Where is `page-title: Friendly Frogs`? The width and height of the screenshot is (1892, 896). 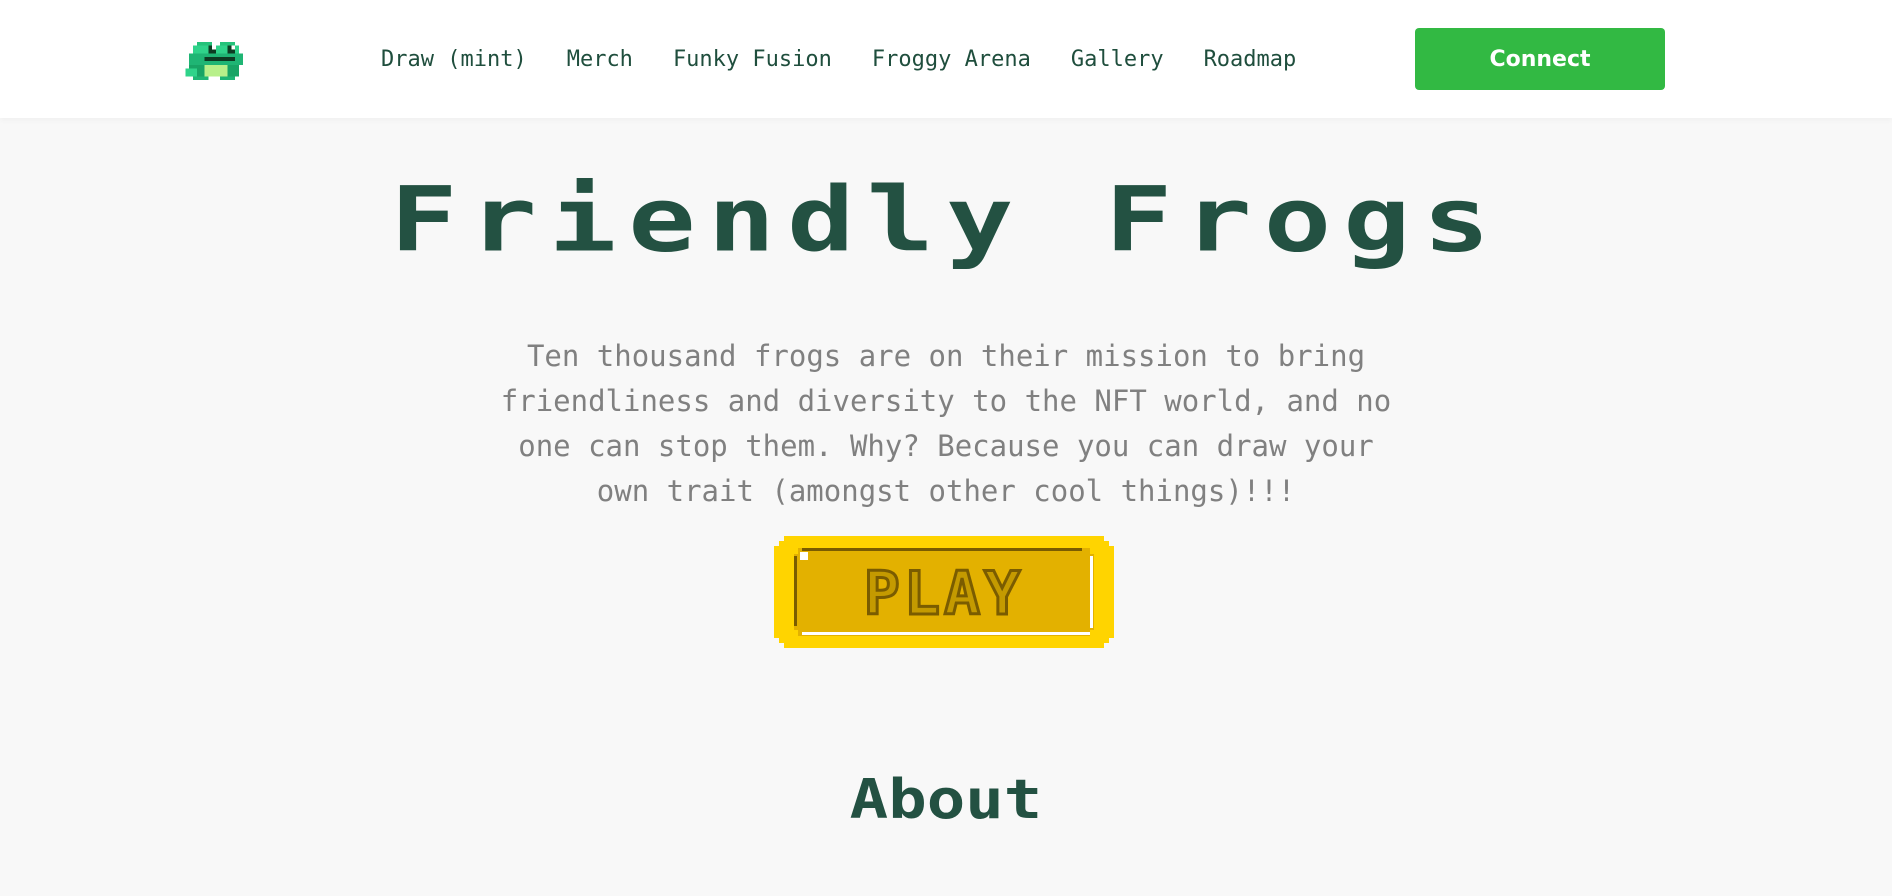 page-title: Friendly Frogs is located at coordinates (945, 220).